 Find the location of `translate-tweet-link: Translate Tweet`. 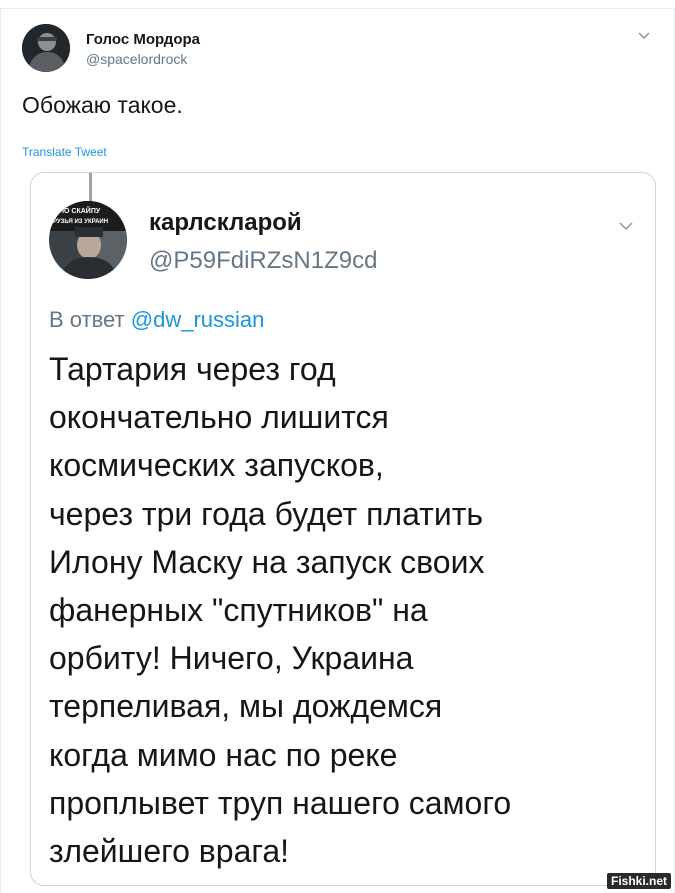

translate-tweet-link: Translate Tweet is located at coordinates (64, 152).